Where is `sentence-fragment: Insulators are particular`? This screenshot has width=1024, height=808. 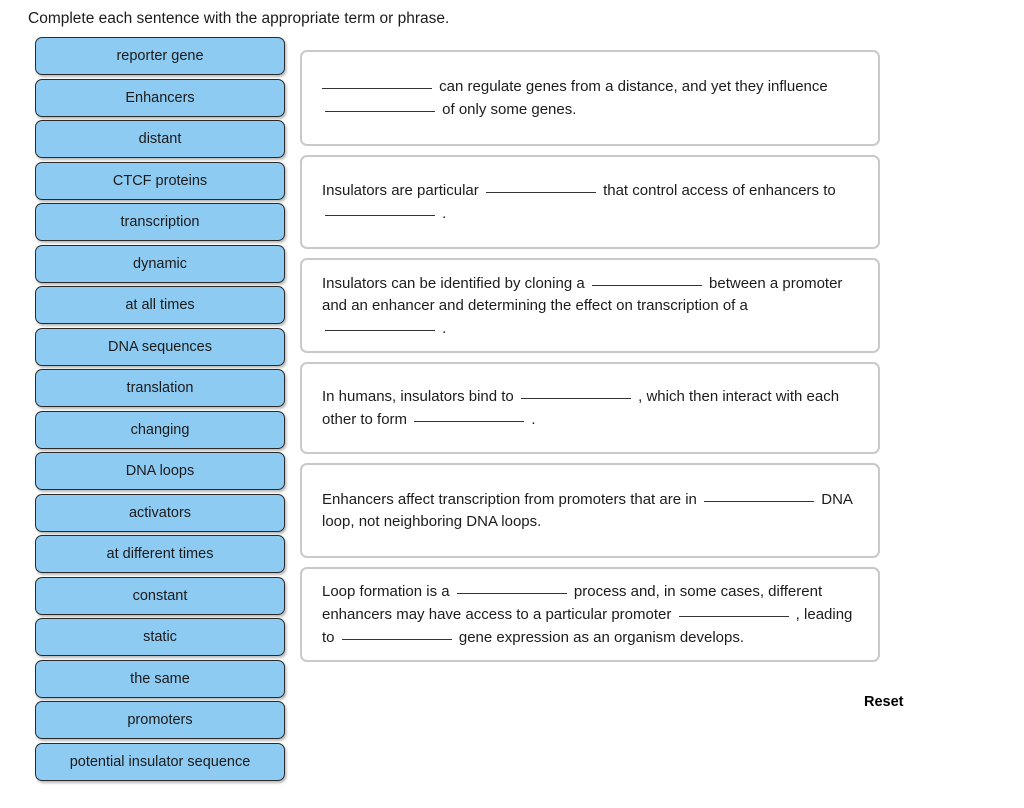
sentence-fragment: Insulators are particular is located at coordinates (402, 190).